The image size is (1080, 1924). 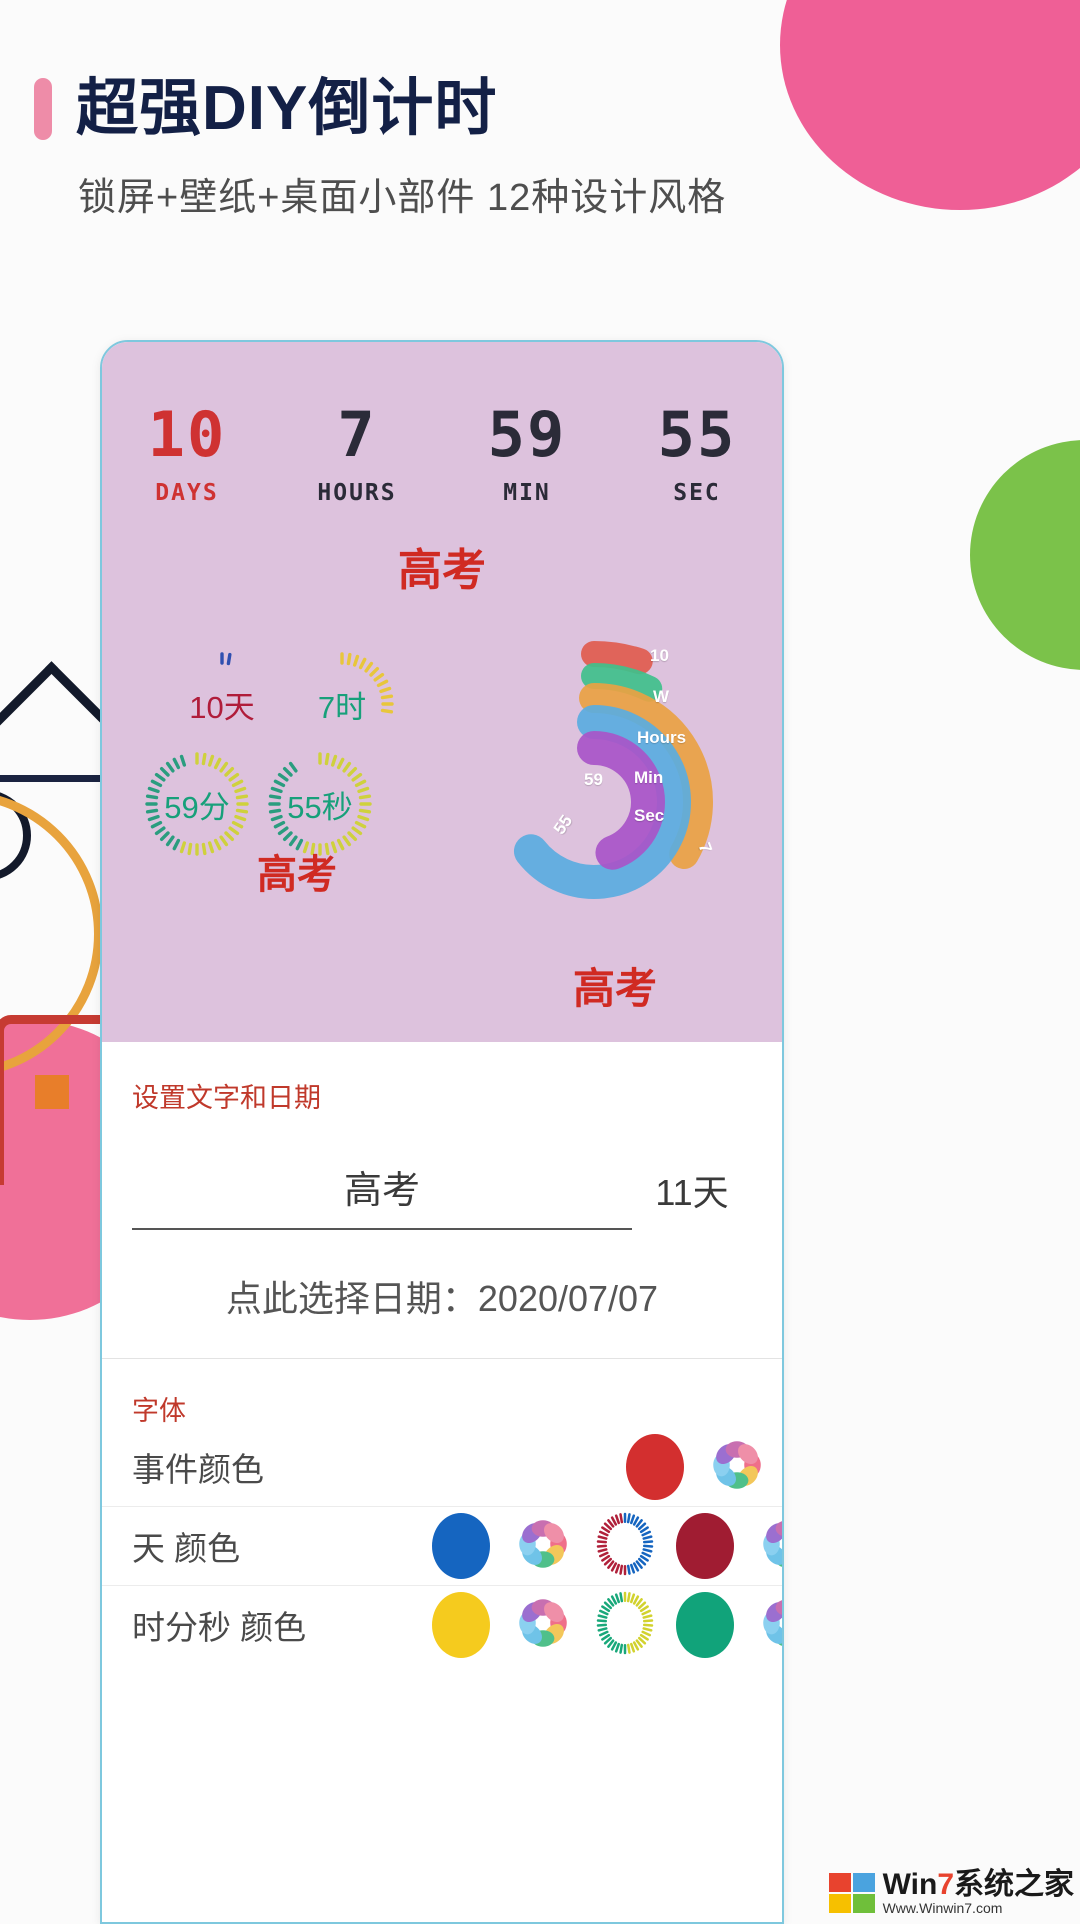 I want to click on digital-event-title: 高考, so click(x=442, y=570).